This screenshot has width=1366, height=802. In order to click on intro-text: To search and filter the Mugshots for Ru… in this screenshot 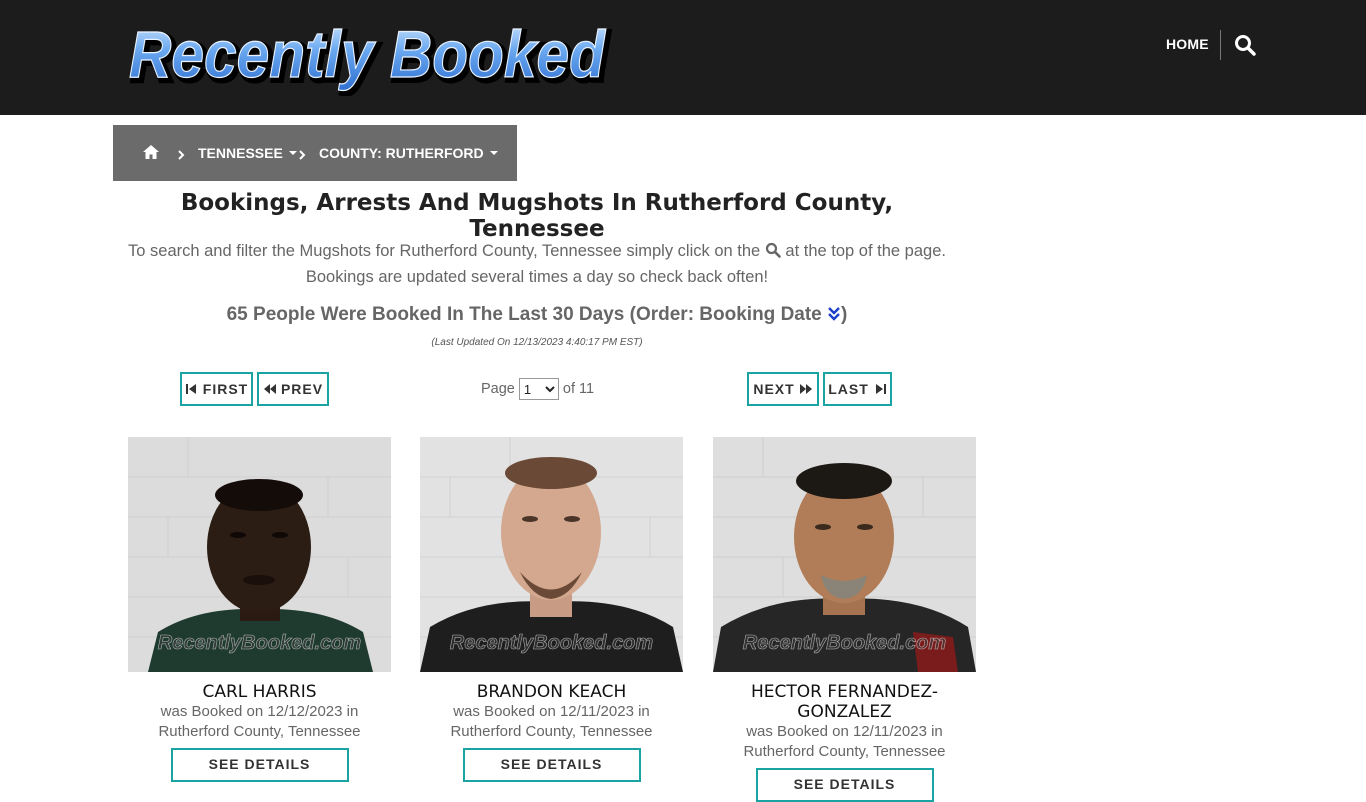, I will do `click(537, 264)`.